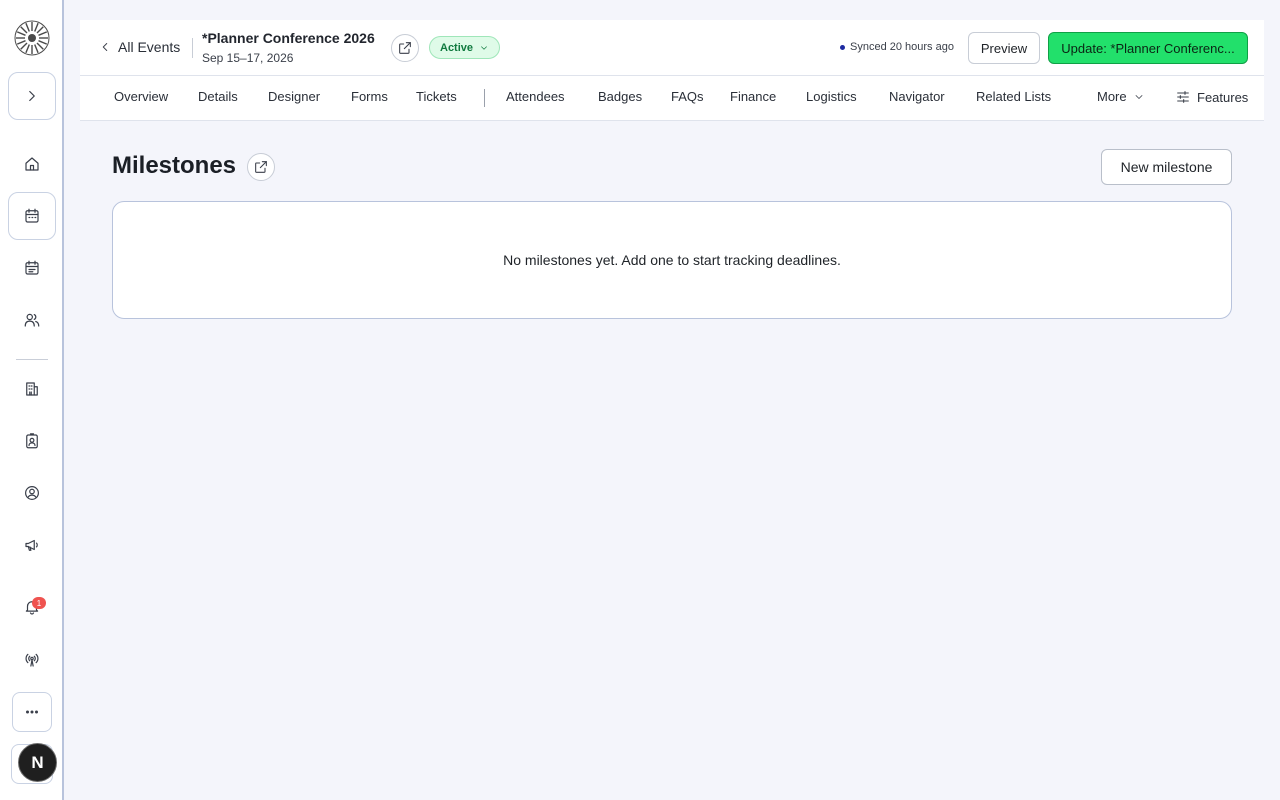 Image resolution: width=1280 pixels, height=800 pixels. Describe the element at coordinates (1013, 96) in the screenshot. I see `tab-related-lists: Related Lists` at that location.